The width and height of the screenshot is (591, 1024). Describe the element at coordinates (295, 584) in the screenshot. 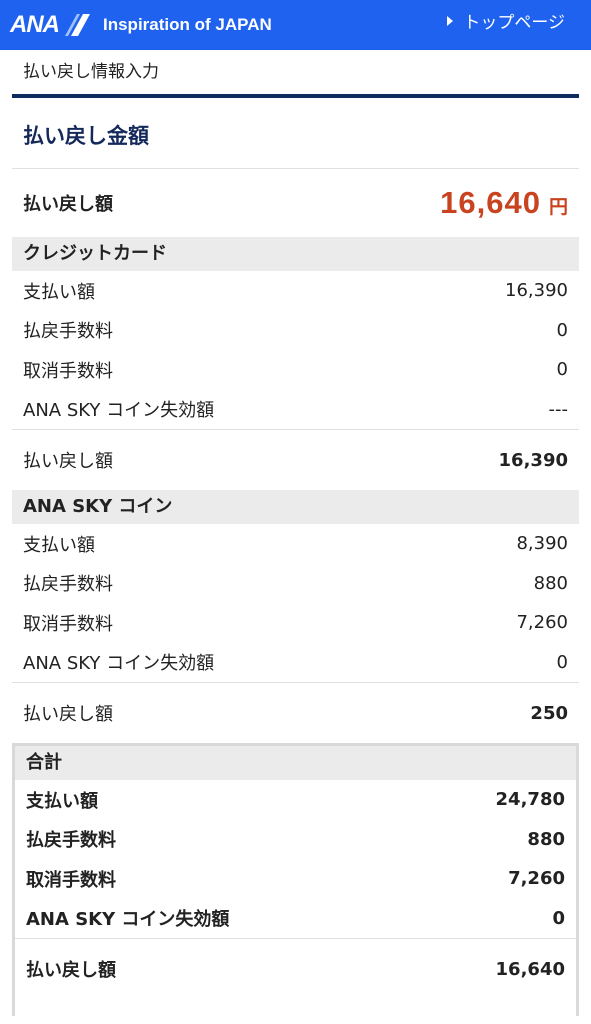

I see `sky-coin-row-refund-fee: 払戻手数料 880` at that location.